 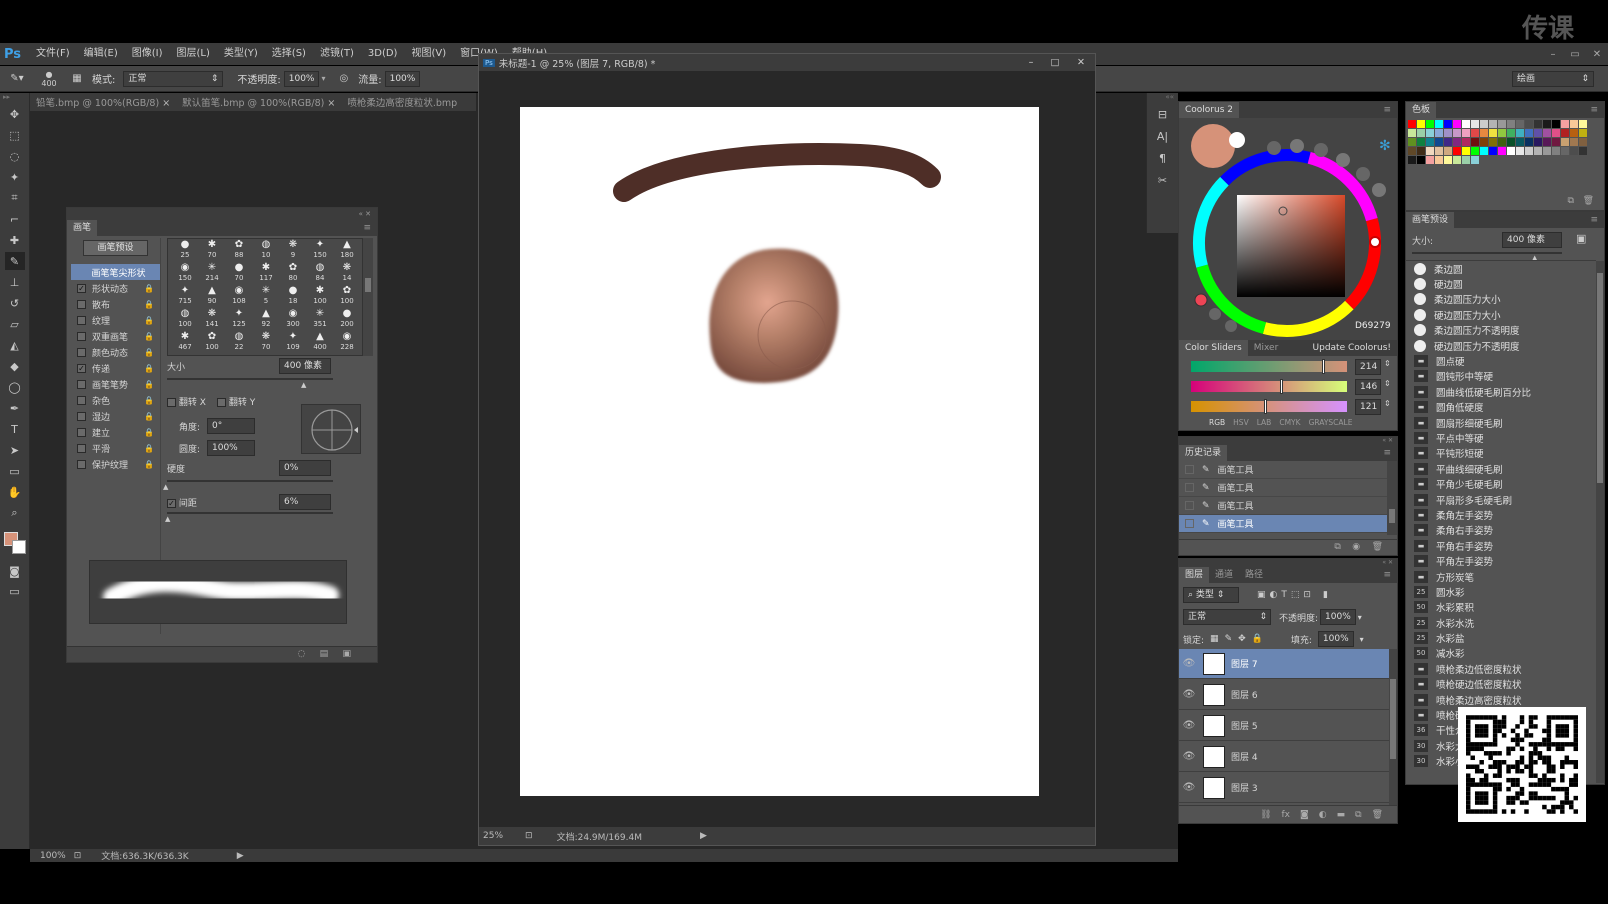 I want to click on color-slider: 146 ⇕, so click(x=1290, y=386).